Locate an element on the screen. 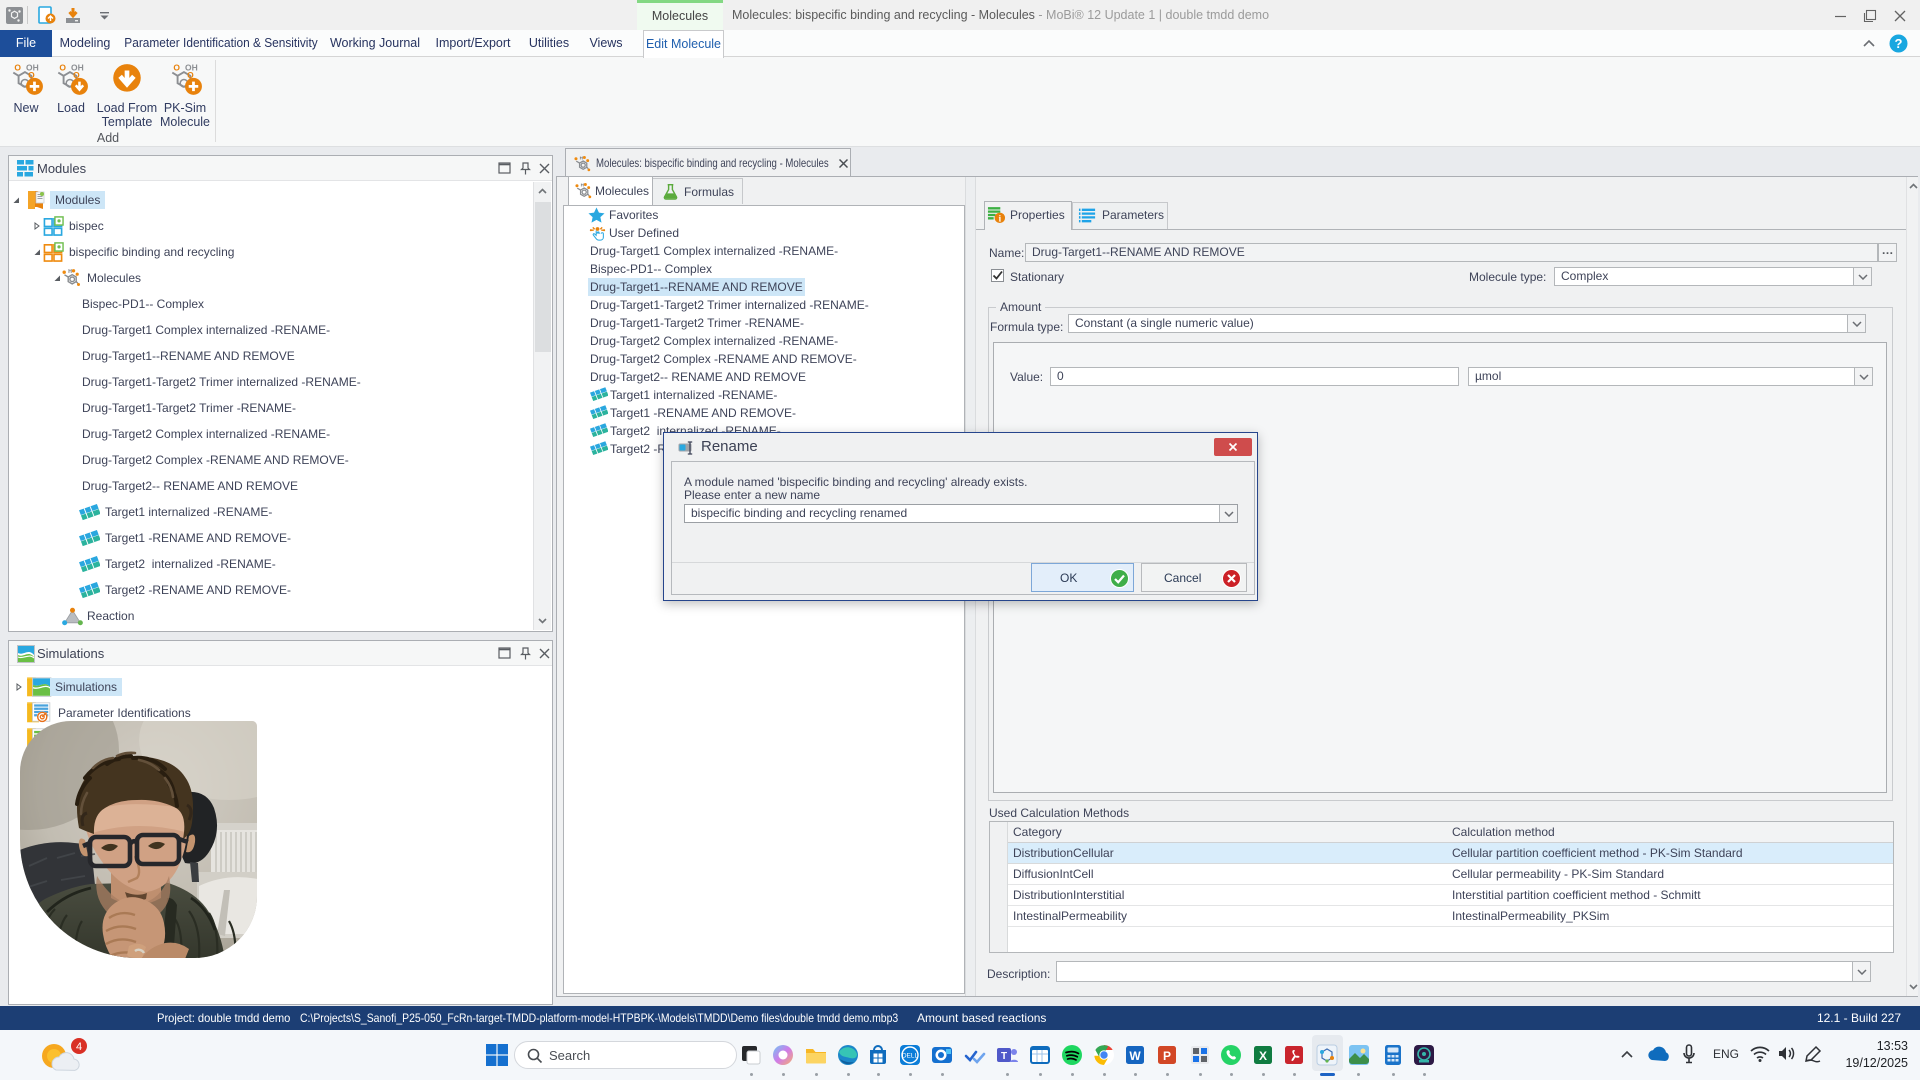  svg-text: T is located at coordinates (1004, 1056).